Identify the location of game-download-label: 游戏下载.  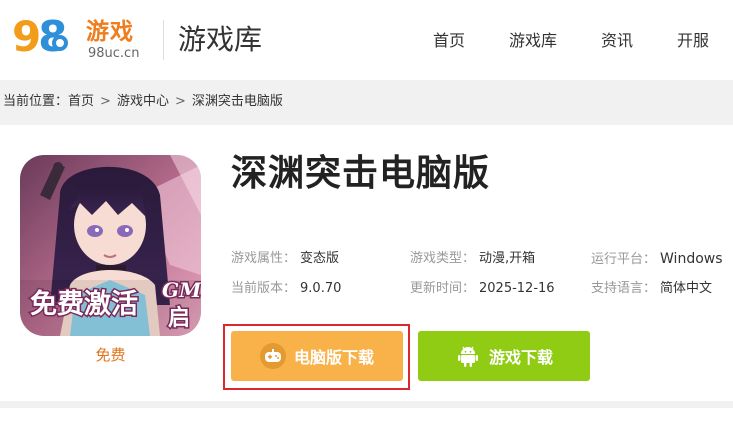
(520, 357).